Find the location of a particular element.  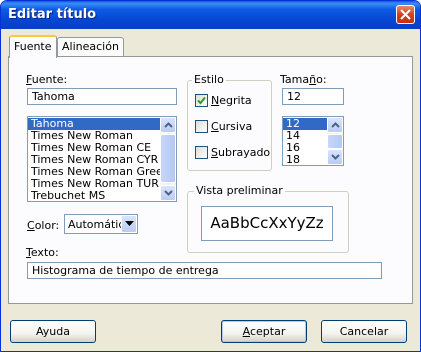

window-title: Editar título is located at coordinates (52, 14).